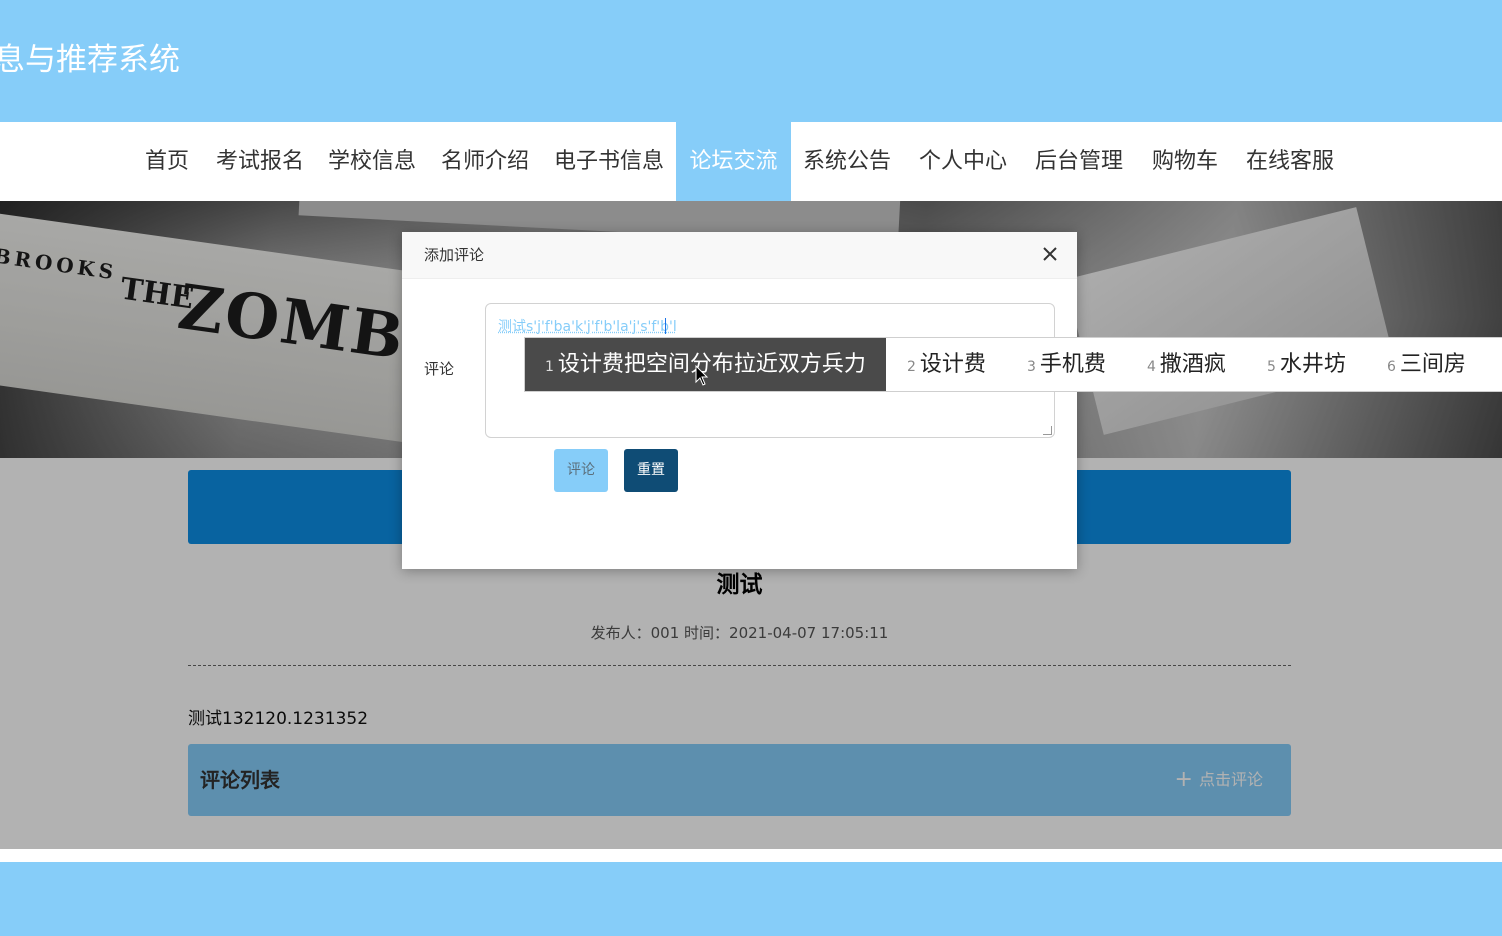 Image resolution: width=1502 pixels, height=936 pixels. I want to click on footer-band, so click(751, 899).